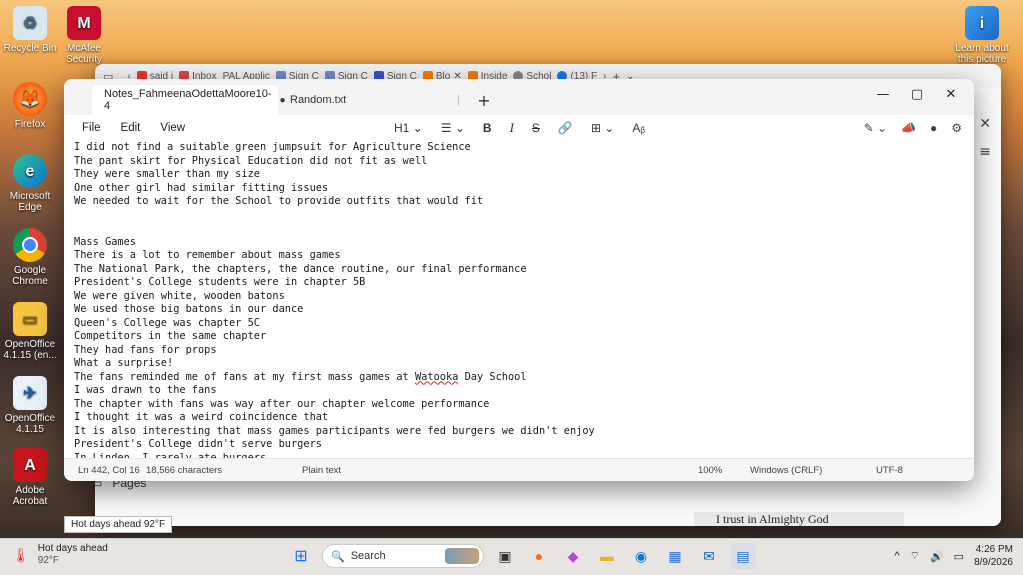 The height and width of the screenshot is (575, 1023). Describe the element at coordinates (375, 100) in the screenshot. I see `tab-random-txt: Random.txt |` at that location.